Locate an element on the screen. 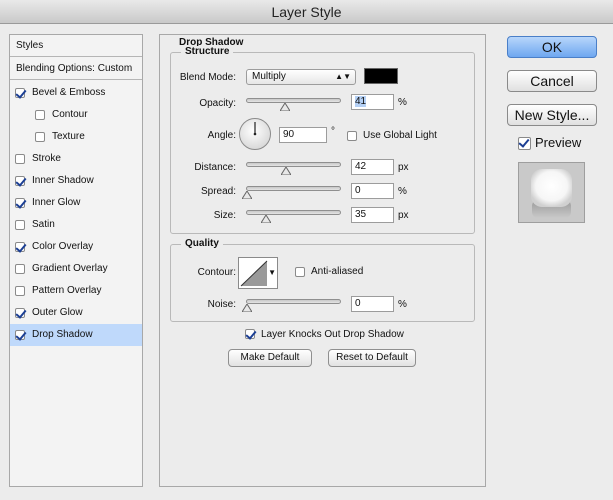  blend-mode-select: Multiply ▲▼ is located at coordinates (301, 77).